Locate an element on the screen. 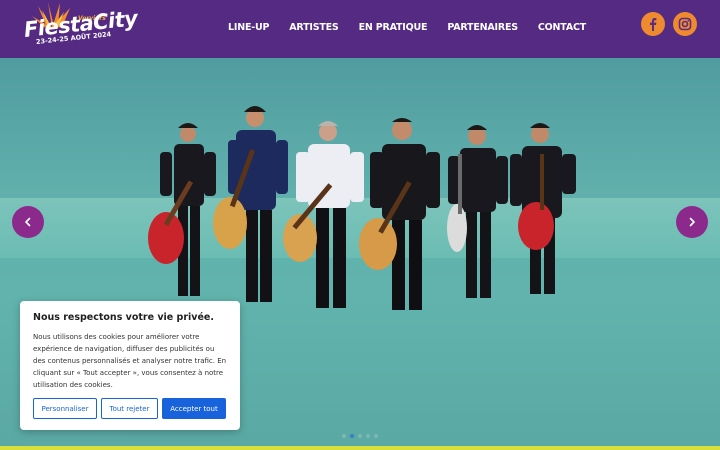  facebook-link is located at coordinates (653, 24).